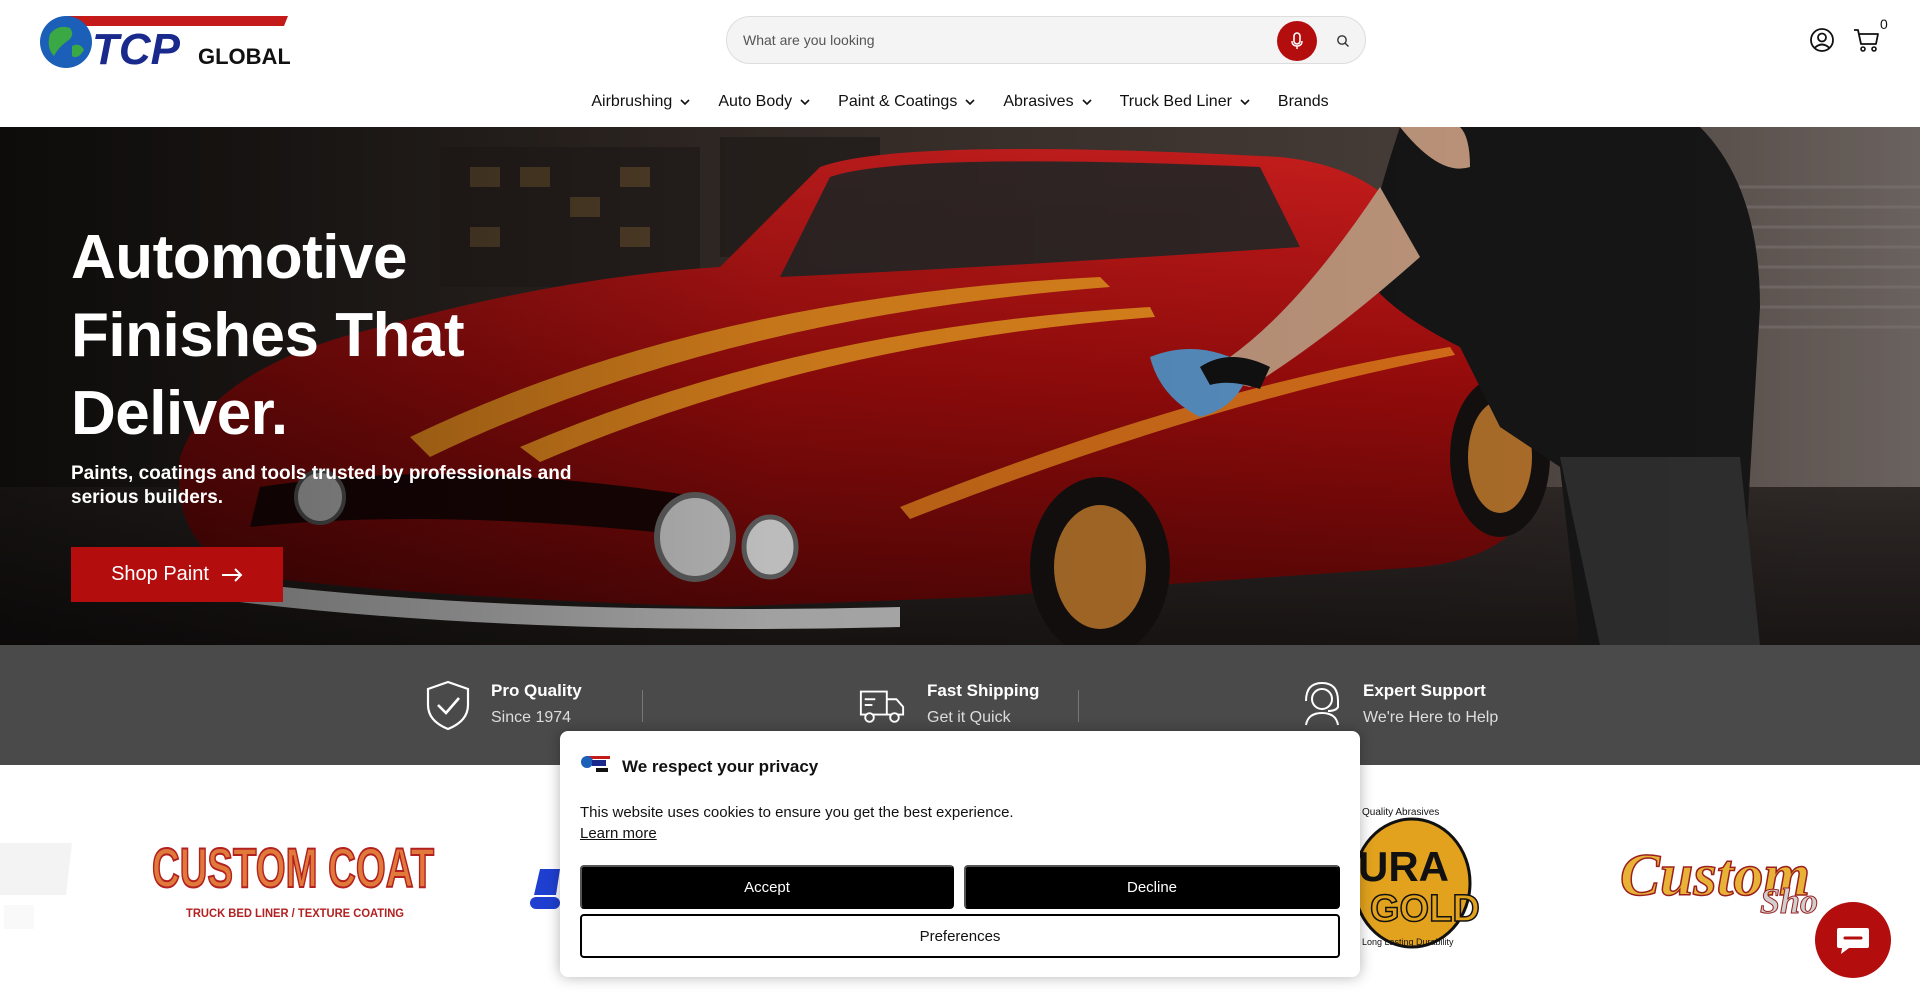  I want to click on logo-text-tcp: TCP, so click(136, 47).